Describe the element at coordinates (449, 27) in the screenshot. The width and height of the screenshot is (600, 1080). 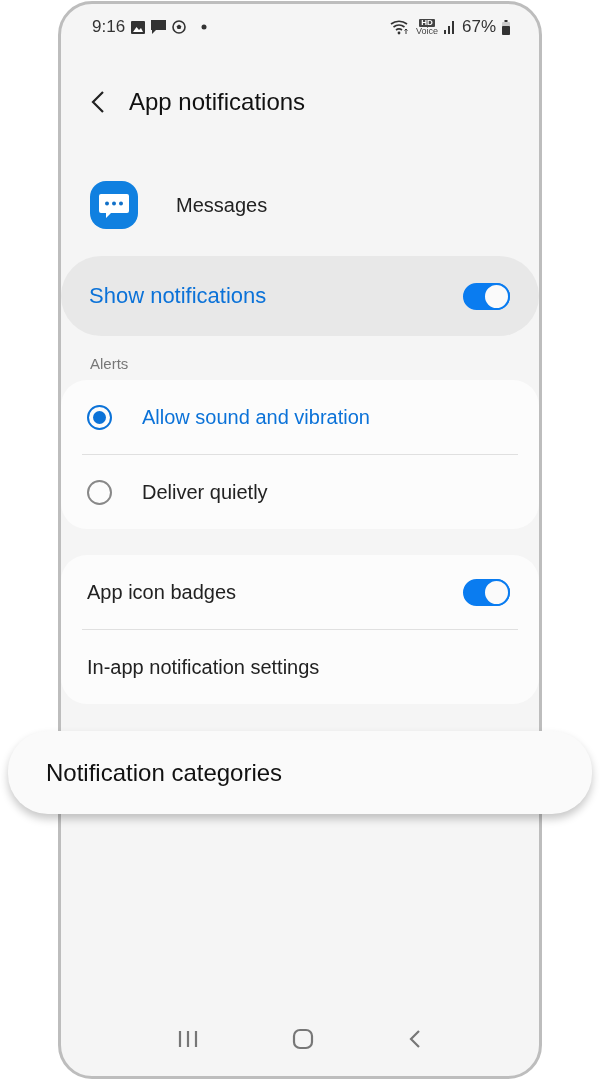
I see `signal-icon` at that location.